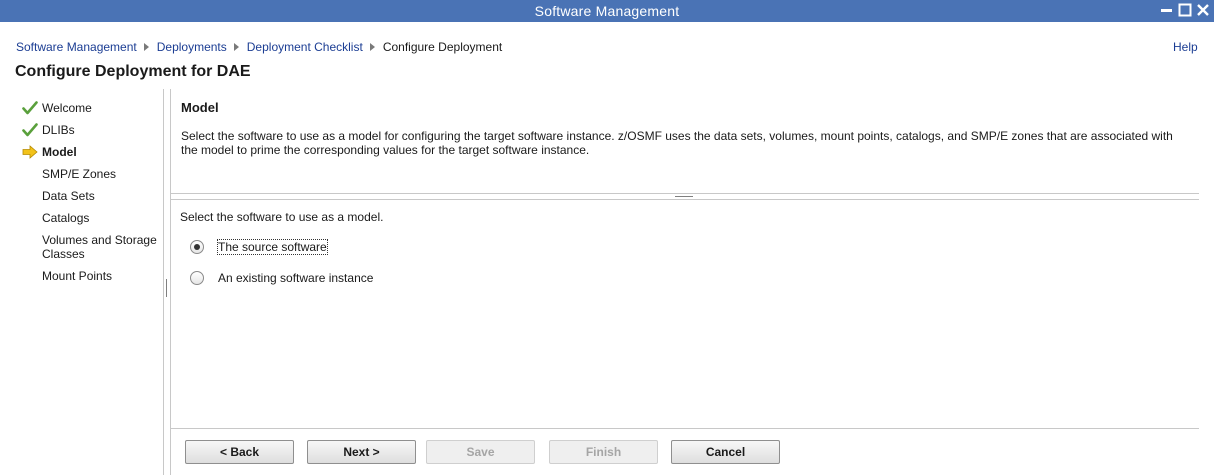  I want to click on maximize-icon, so click(1185, 10).